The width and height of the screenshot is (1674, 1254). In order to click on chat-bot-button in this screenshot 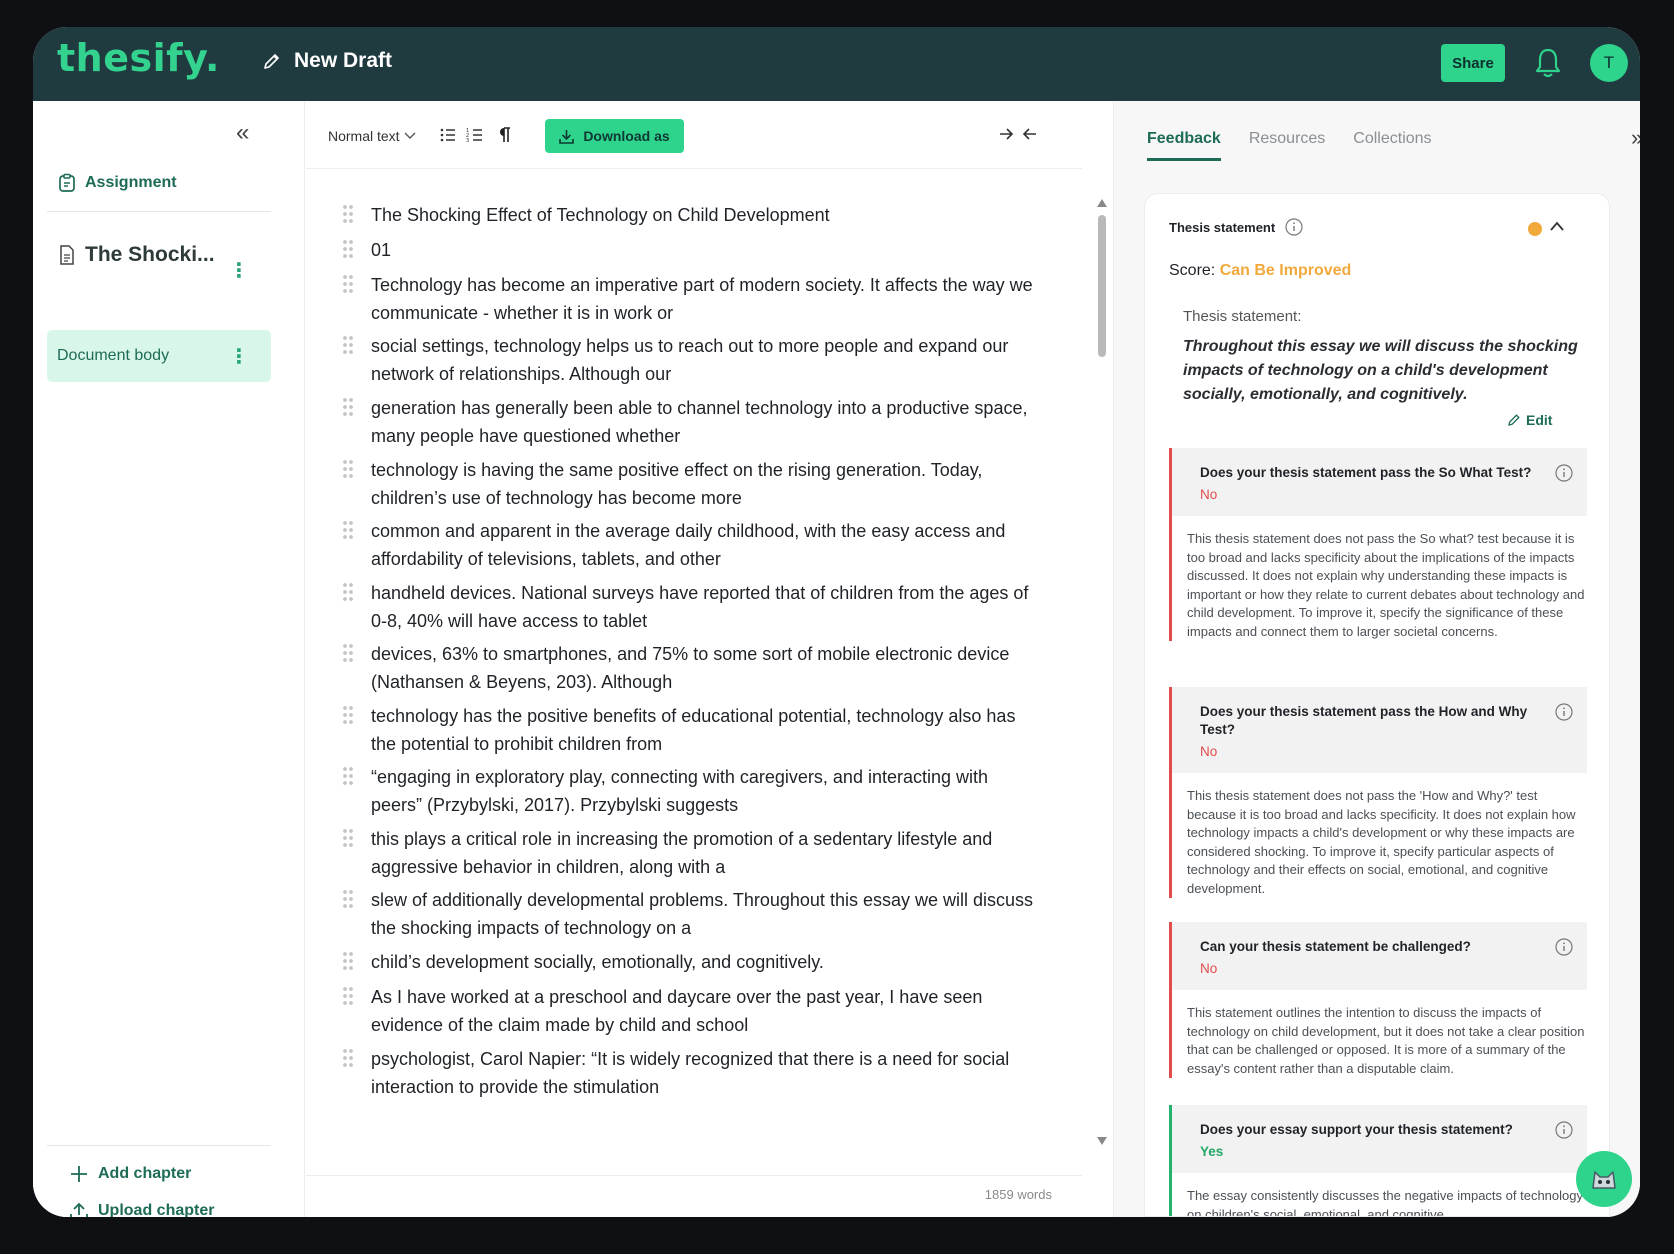, I will do `click(1604, 1179)`.